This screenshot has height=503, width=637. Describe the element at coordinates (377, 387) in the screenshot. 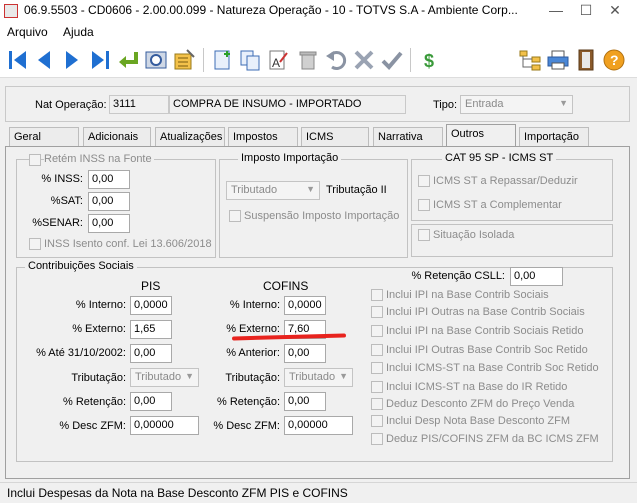

I see `opt-icms-st-ir-checkbox` at that location.